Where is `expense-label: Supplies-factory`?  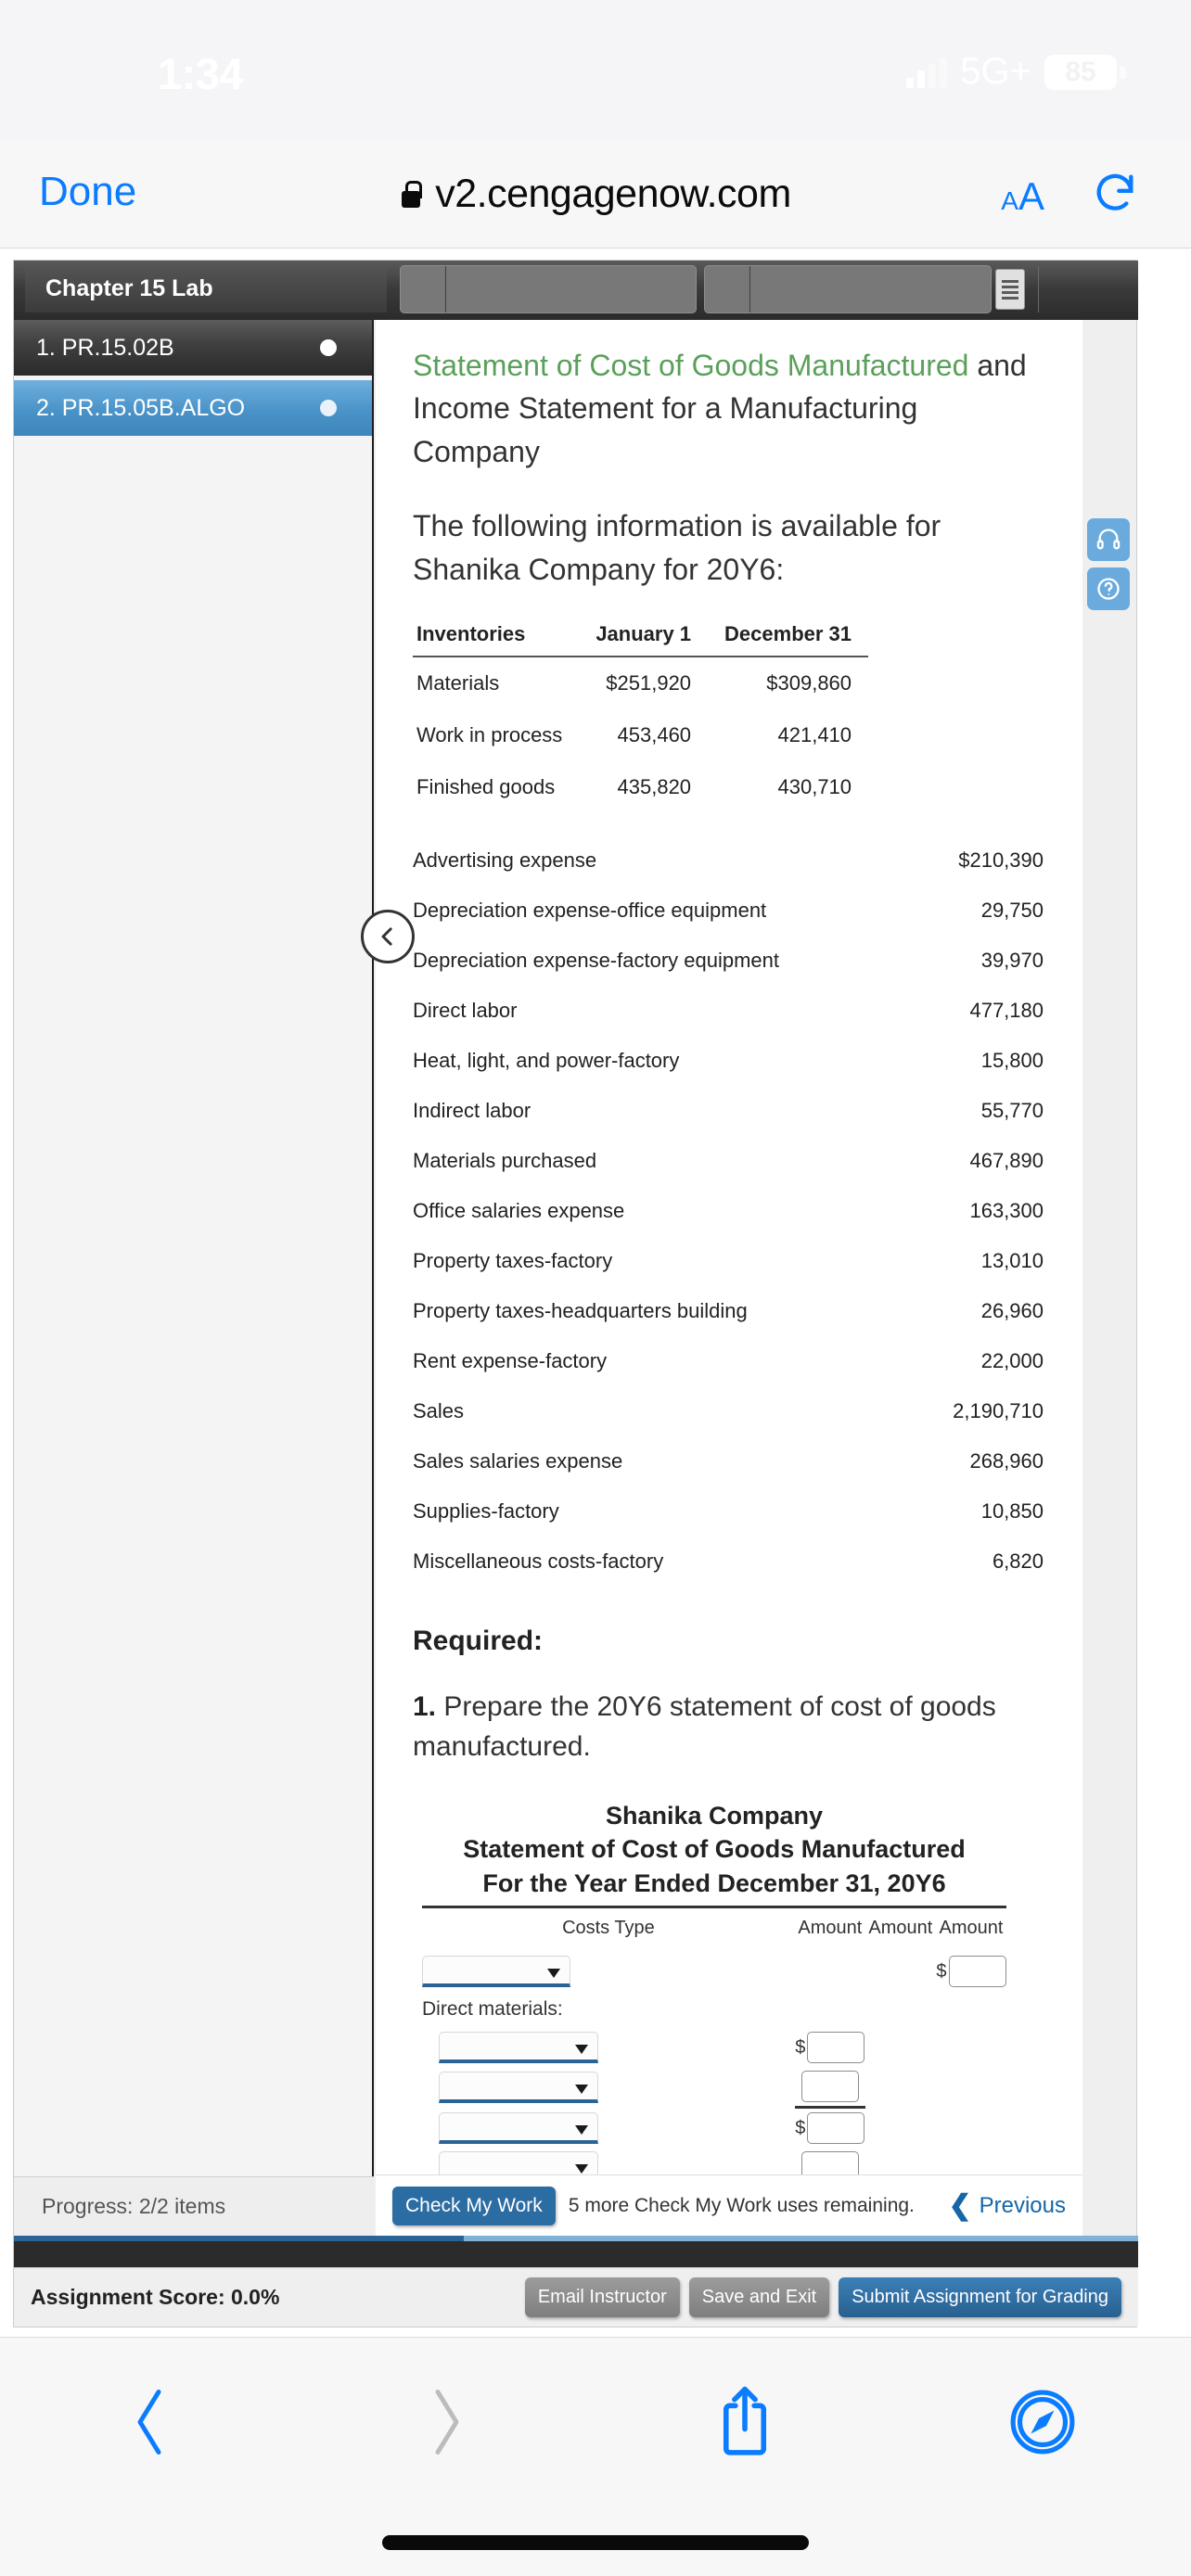 expense-label: Supplies-factory is located at coordinates (486, 1511).